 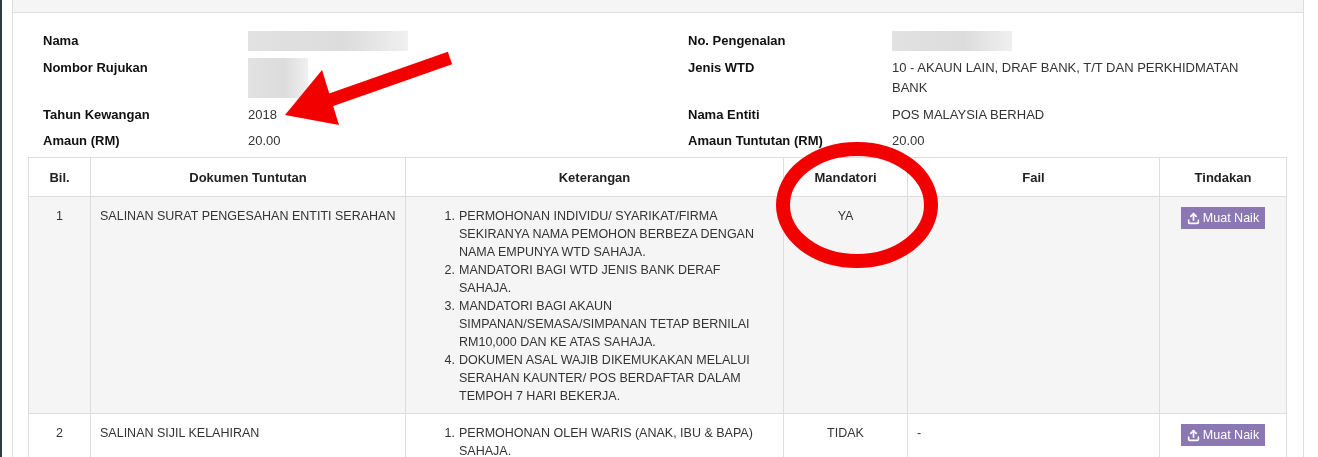 I want to click on column-header: Keterangan, so click(x=594, y=177).